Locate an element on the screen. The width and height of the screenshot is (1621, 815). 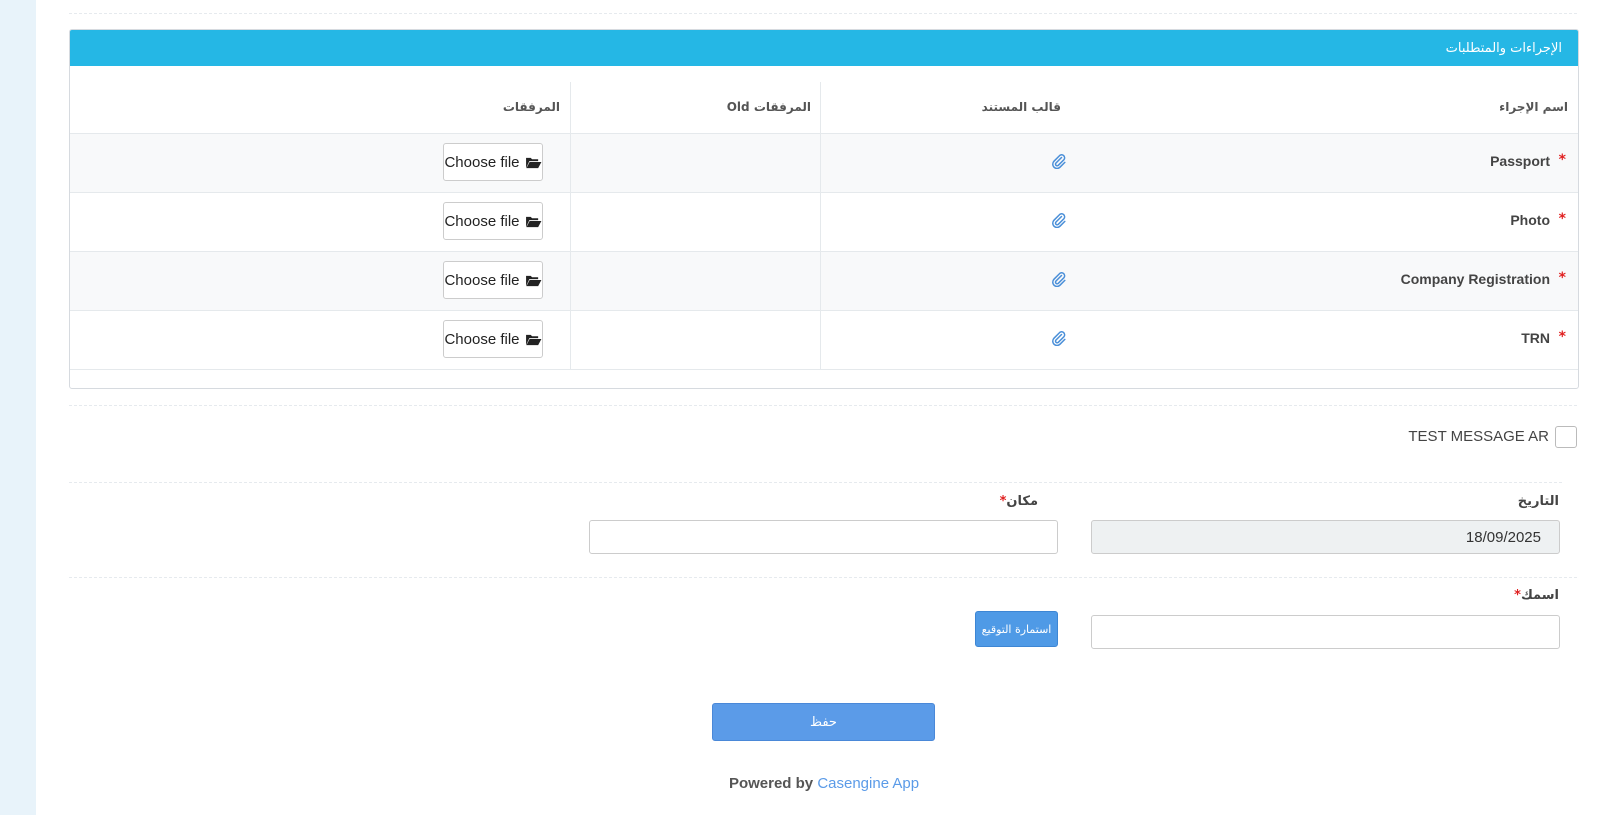
name-label: *اسمك is located at coordinates (1536, 595).